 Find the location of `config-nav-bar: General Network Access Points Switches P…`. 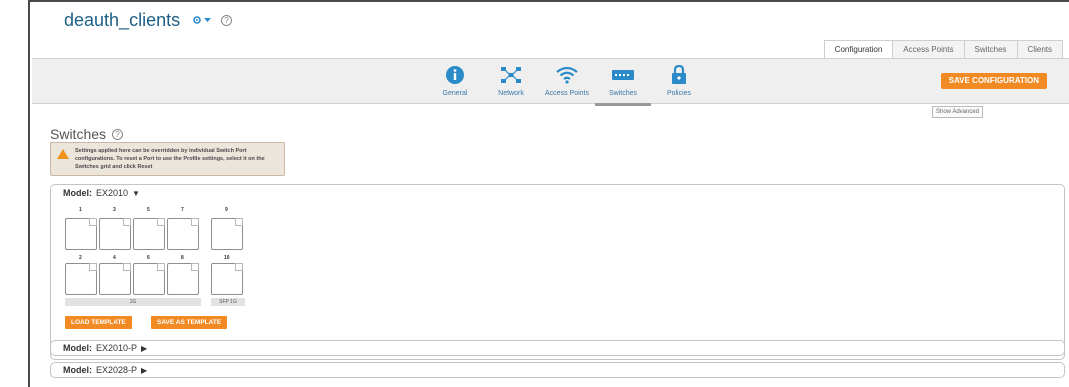

config-nav-bar: General Network Access Points Switches P… is located at coordinates (550, 82).